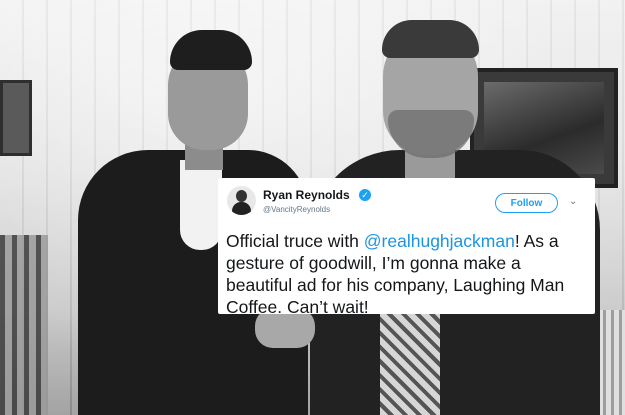  Describe the element at coordinates (201, 205) in the screenshot. I see `person-left-shirt` at that location.